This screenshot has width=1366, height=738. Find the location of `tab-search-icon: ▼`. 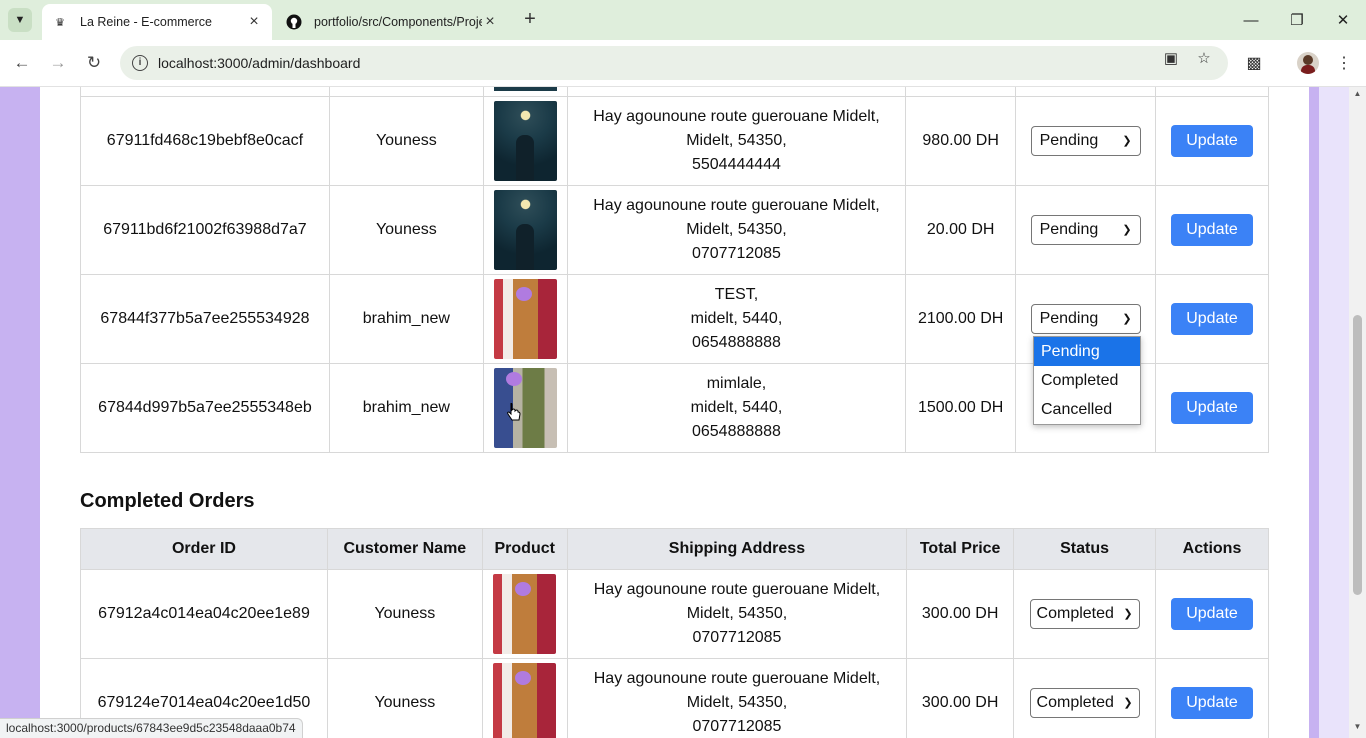

tab-search-icon: ▼ is located at coordinates (20, 20).